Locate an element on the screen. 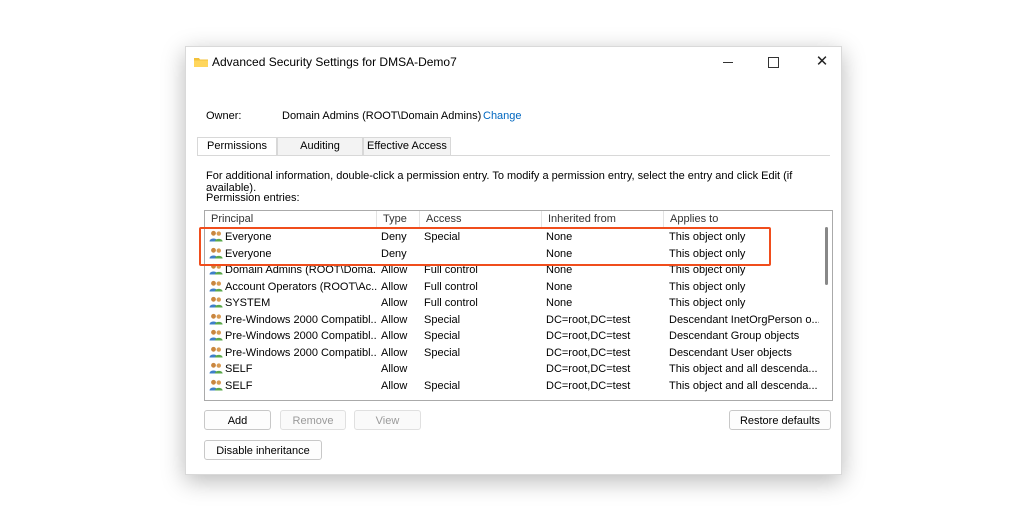 This screenshot has height=524, width=1024. tab-auditing: Auditing is located at coordinates (320, 146).